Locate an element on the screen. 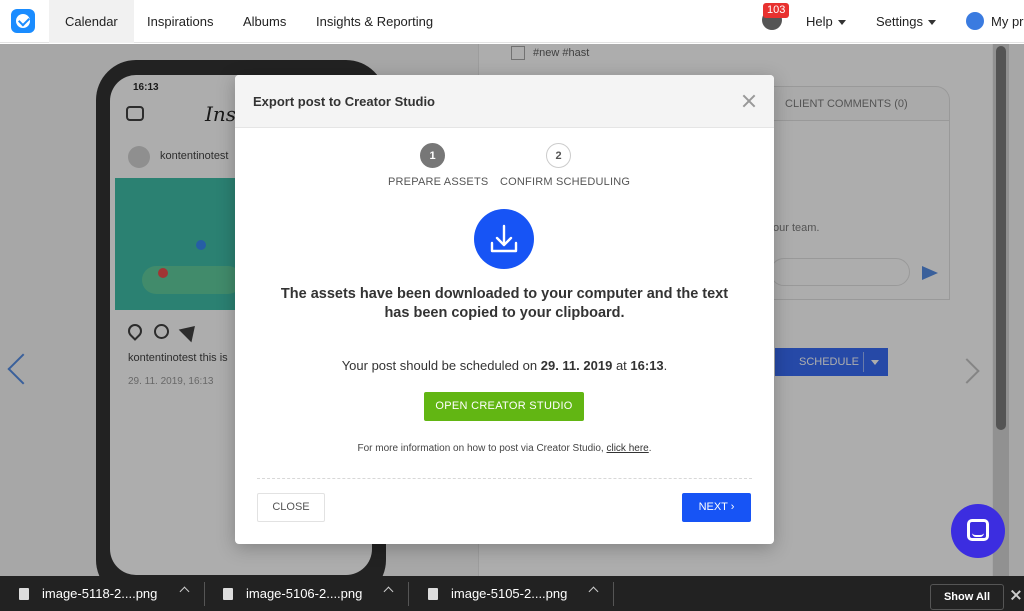  app-logo is located at coordinates (23, 21).